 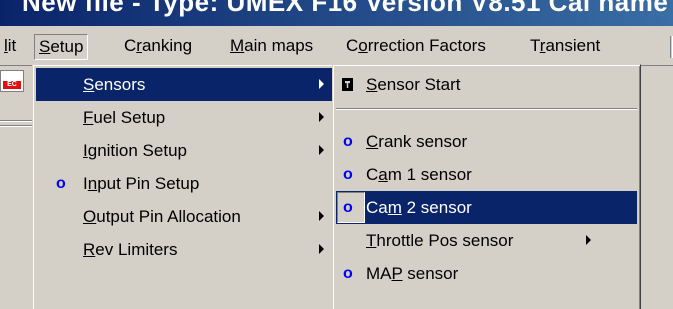 What do you see at coordinates (16, 125) in the screenshot?
I see `toolbar-grip` at bounding box center [16, 125].